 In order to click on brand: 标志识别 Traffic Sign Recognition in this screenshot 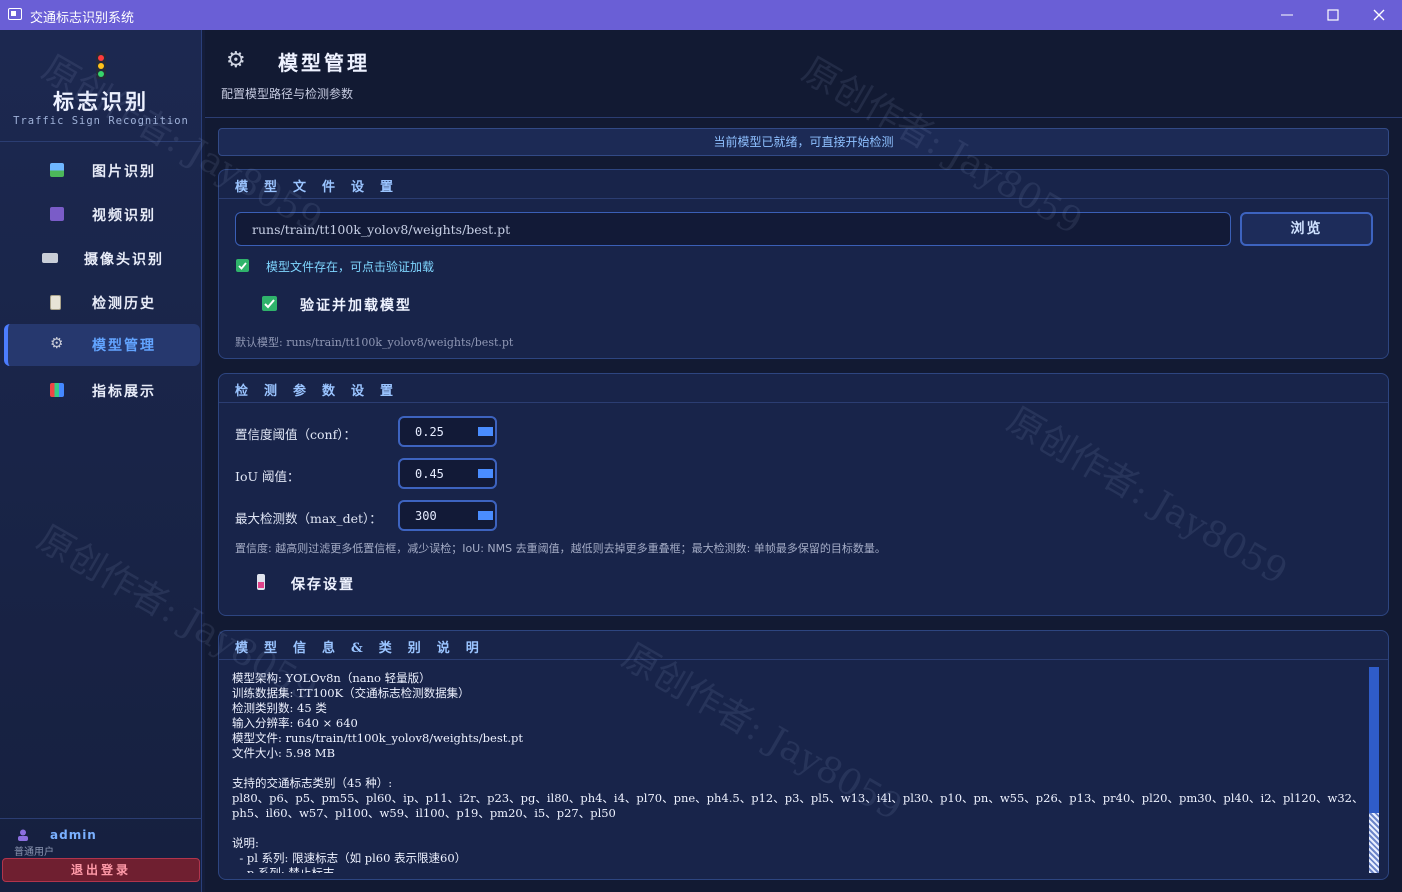, I will do `click(101, 86)`.